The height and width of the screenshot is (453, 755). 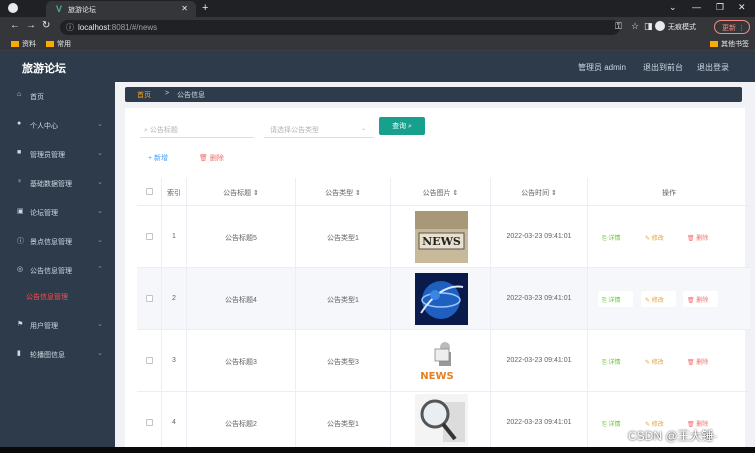 What do you see at coordinates (31, 25) in the screenshot?
I see `forward-icon: →` at bounding box center [31, 25].